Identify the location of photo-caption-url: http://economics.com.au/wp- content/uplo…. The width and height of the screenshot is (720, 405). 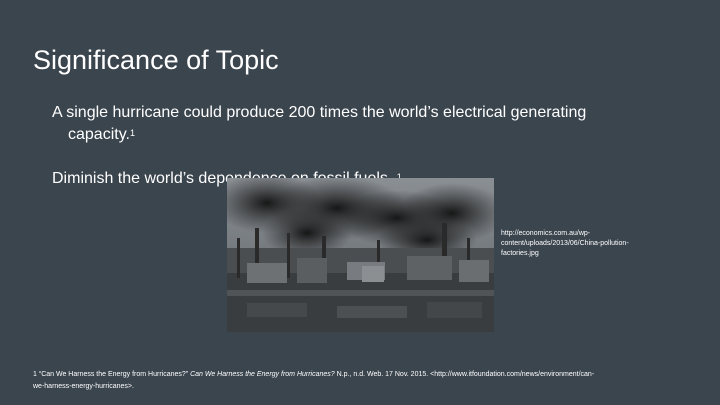
(607, 244).